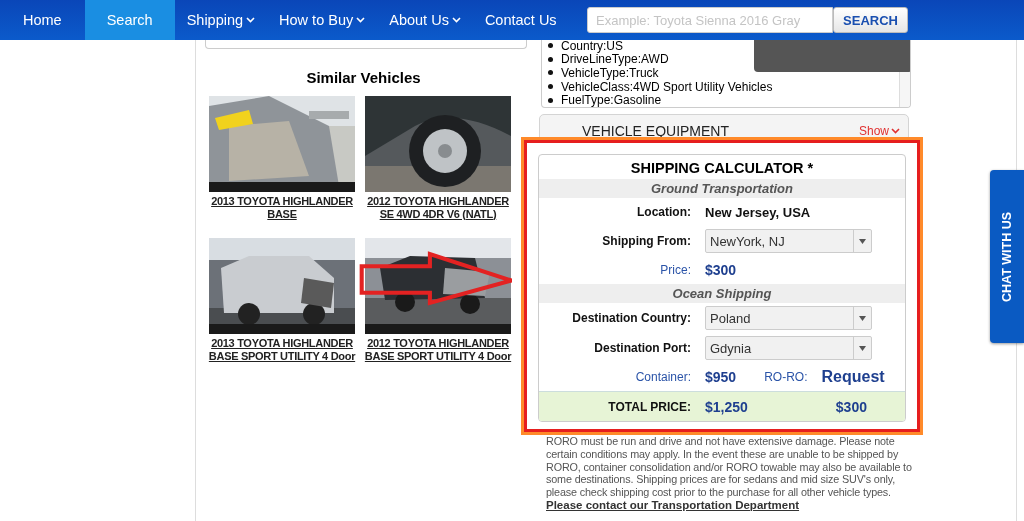 This screenshot has width=1024, height=521. Describe the element at coordinates (722, 168) in the screenshot. I see `calculator-title: SHIPPING CALCULATOR *` at that location.